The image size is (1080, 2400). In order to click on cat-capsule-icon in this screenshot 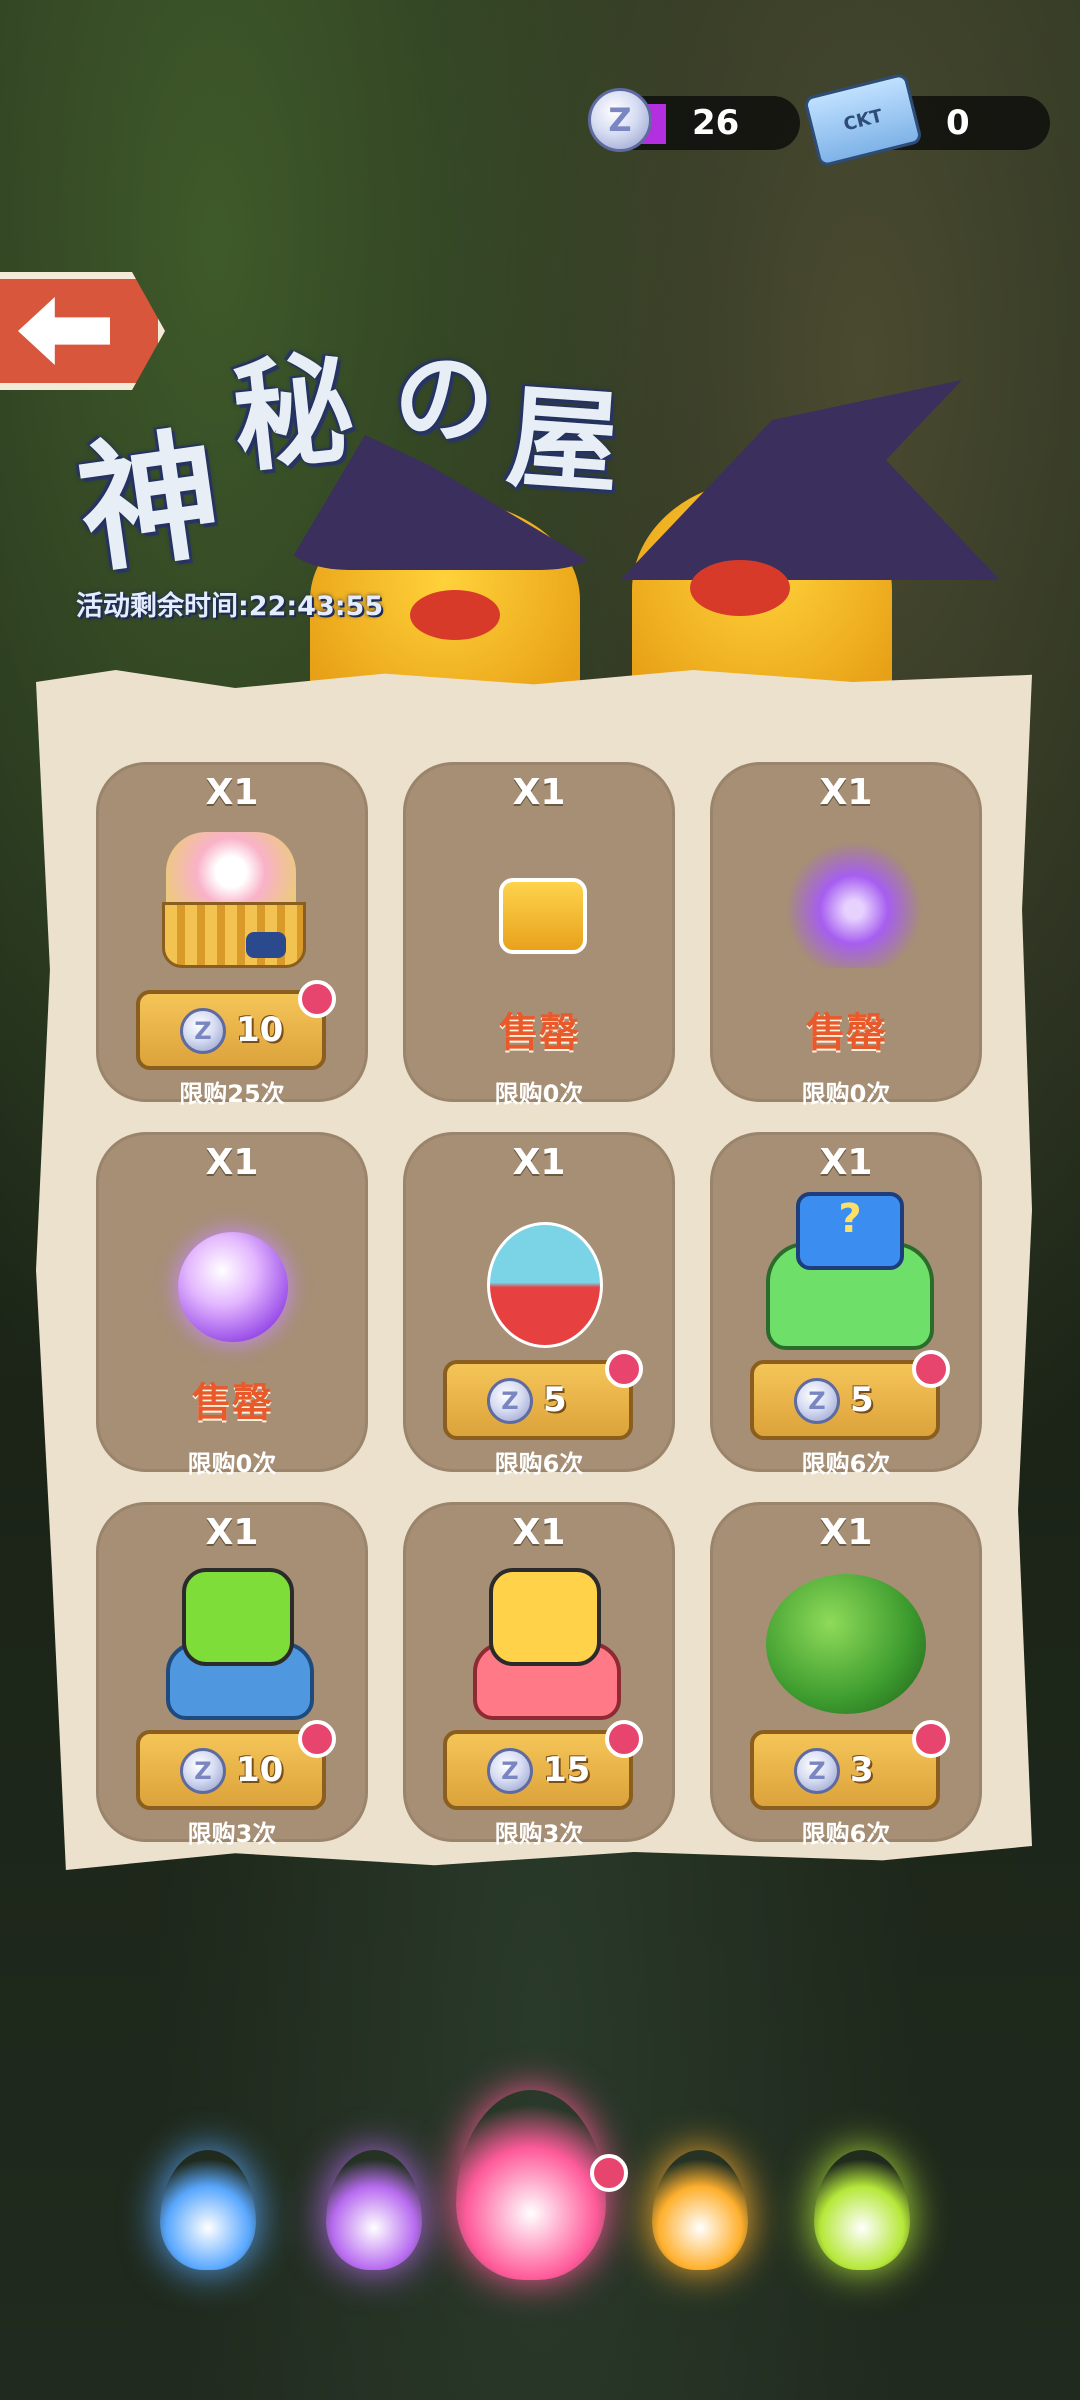, I will do `click(539, 1252)`.